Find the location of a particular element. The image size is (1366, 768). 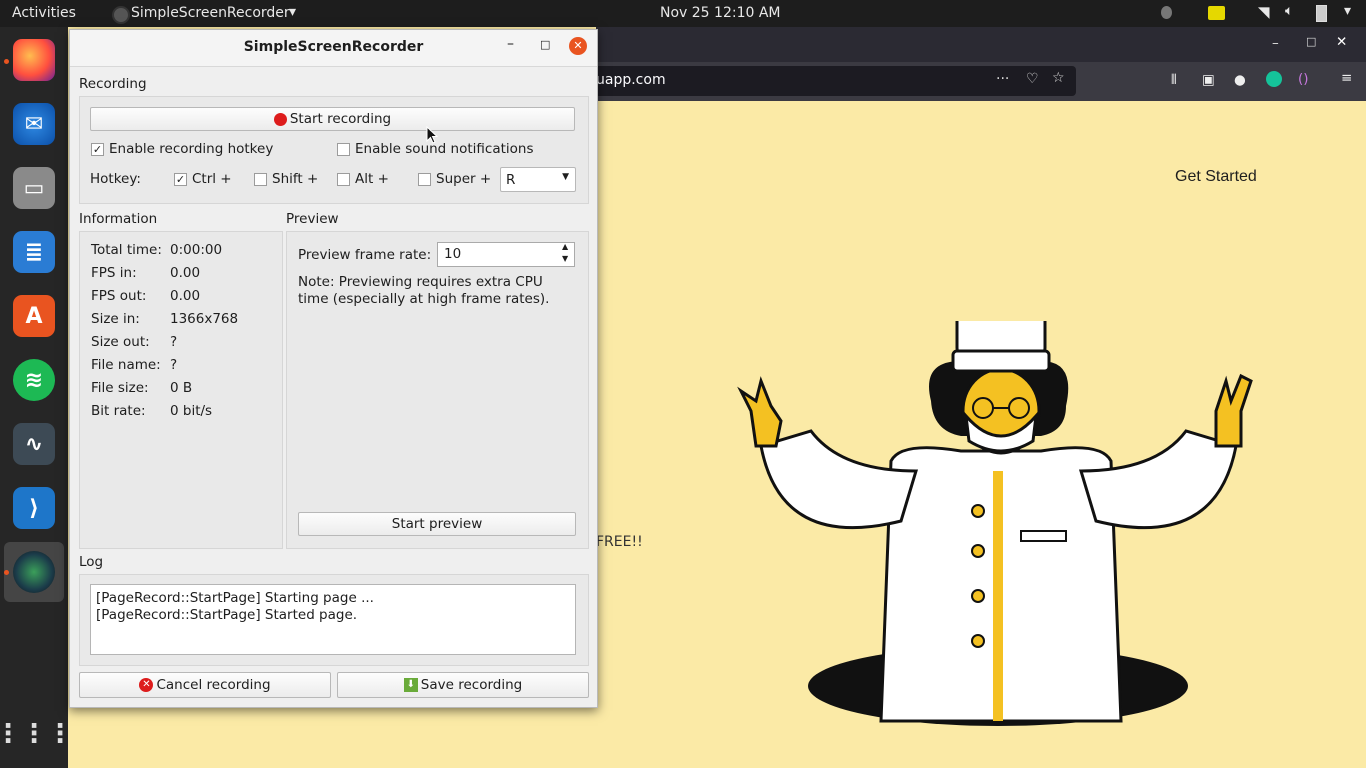

activities-button: Activities is located at coordinates (44, 13).